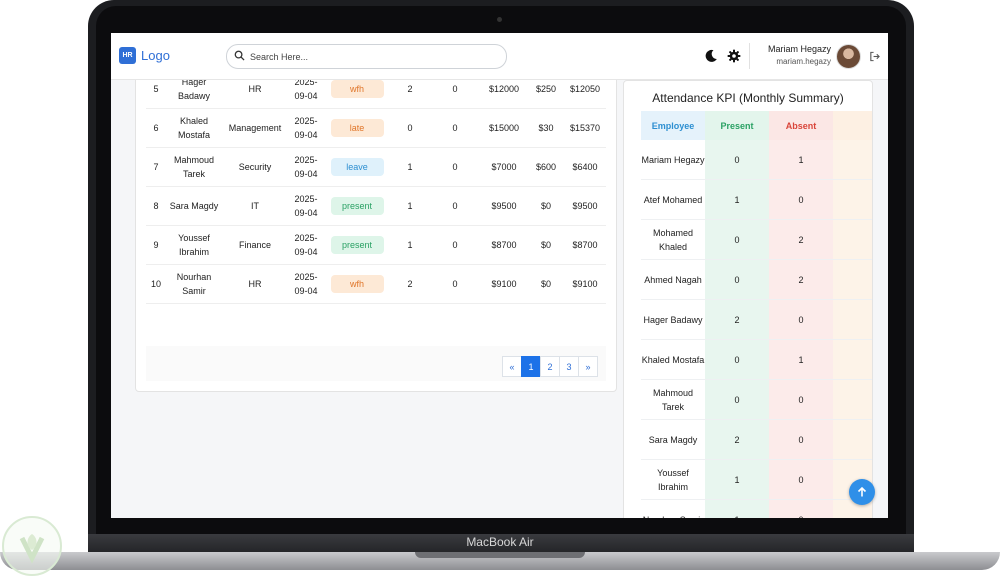 This screenshot has height=579, width=1000. What do you see at coordinates (588, 366) in the screenshot?
I see `next-page-button: »` at bounding box center [588, 366].